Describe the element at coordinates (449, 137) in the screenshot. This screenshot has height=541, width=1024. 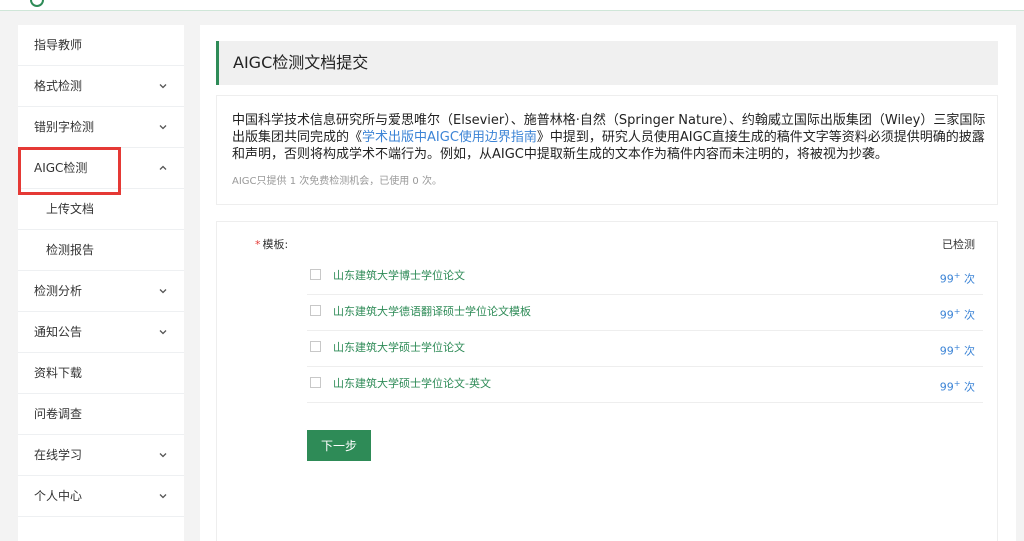
I see `guideline-link: 学术出版中AIGC使用边界指南` at that location.